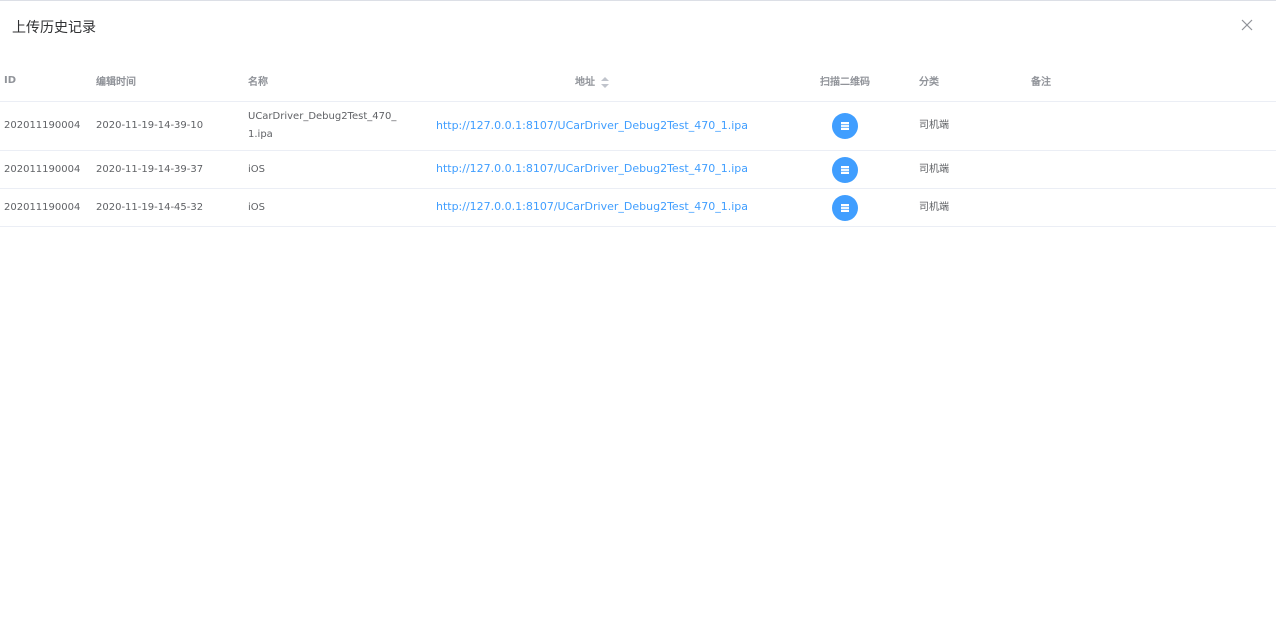  Describe the element at coordinates (168, 81) in the screenshot. I see `column-header-edit-time: 编辑时间` at that location.